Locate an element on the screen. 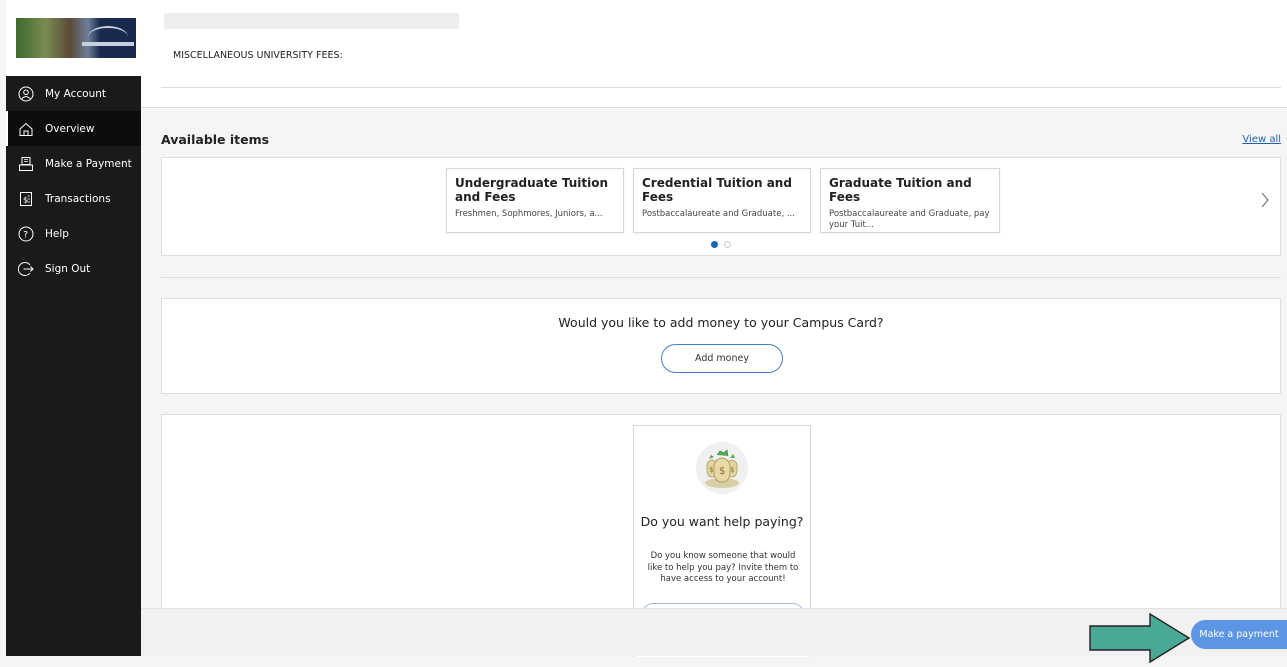  bottom-bar: Make a payment is located at coordinates (714, 636).